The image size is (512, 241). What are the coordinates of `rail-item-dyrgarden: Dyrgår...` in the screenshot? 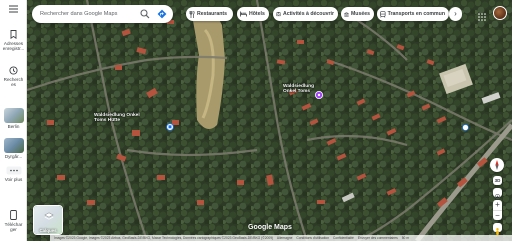 It's located at (13, 148).